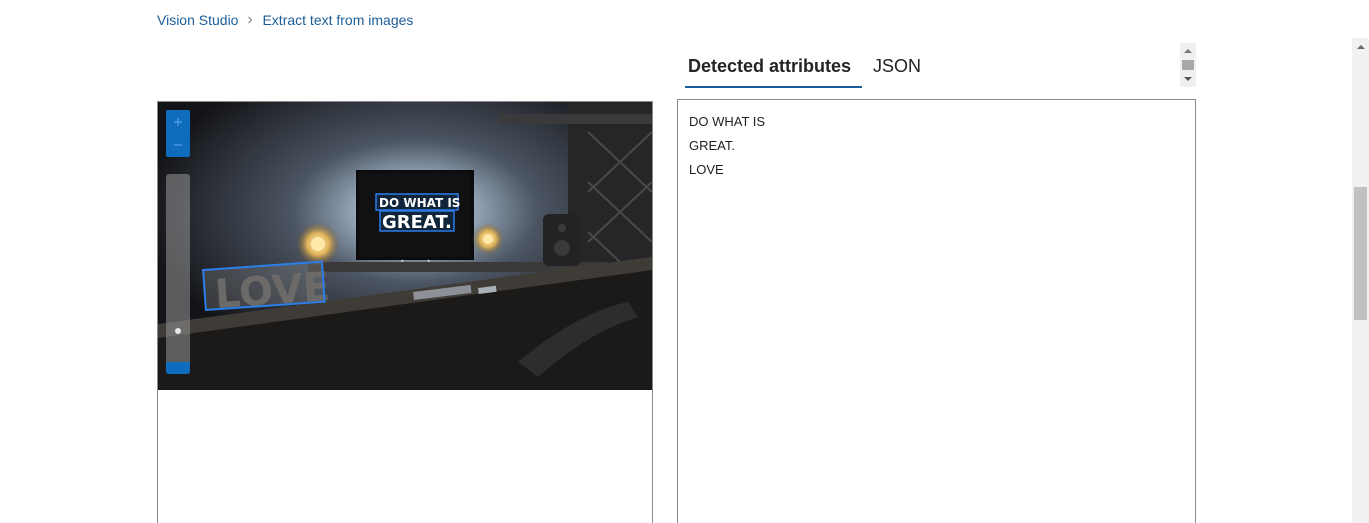 The image size is (1369, 523). Describe the element at coordinates (419, 203) in the screenshot. I see `svg-text: DO WHAT IS` at that location.